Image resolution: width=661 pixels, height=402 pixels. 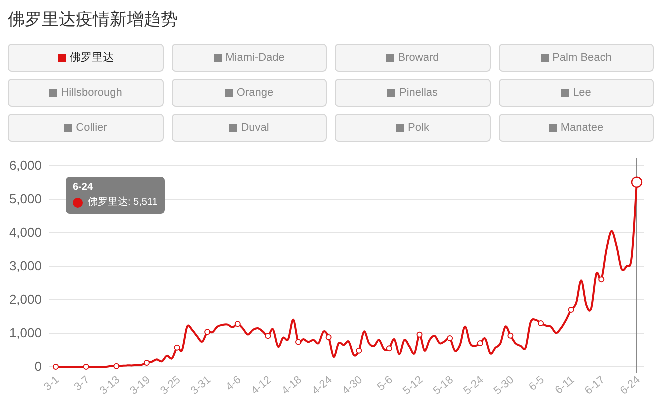 I want to click on x-axis-label: 4-24, so click(x=322, y=386).